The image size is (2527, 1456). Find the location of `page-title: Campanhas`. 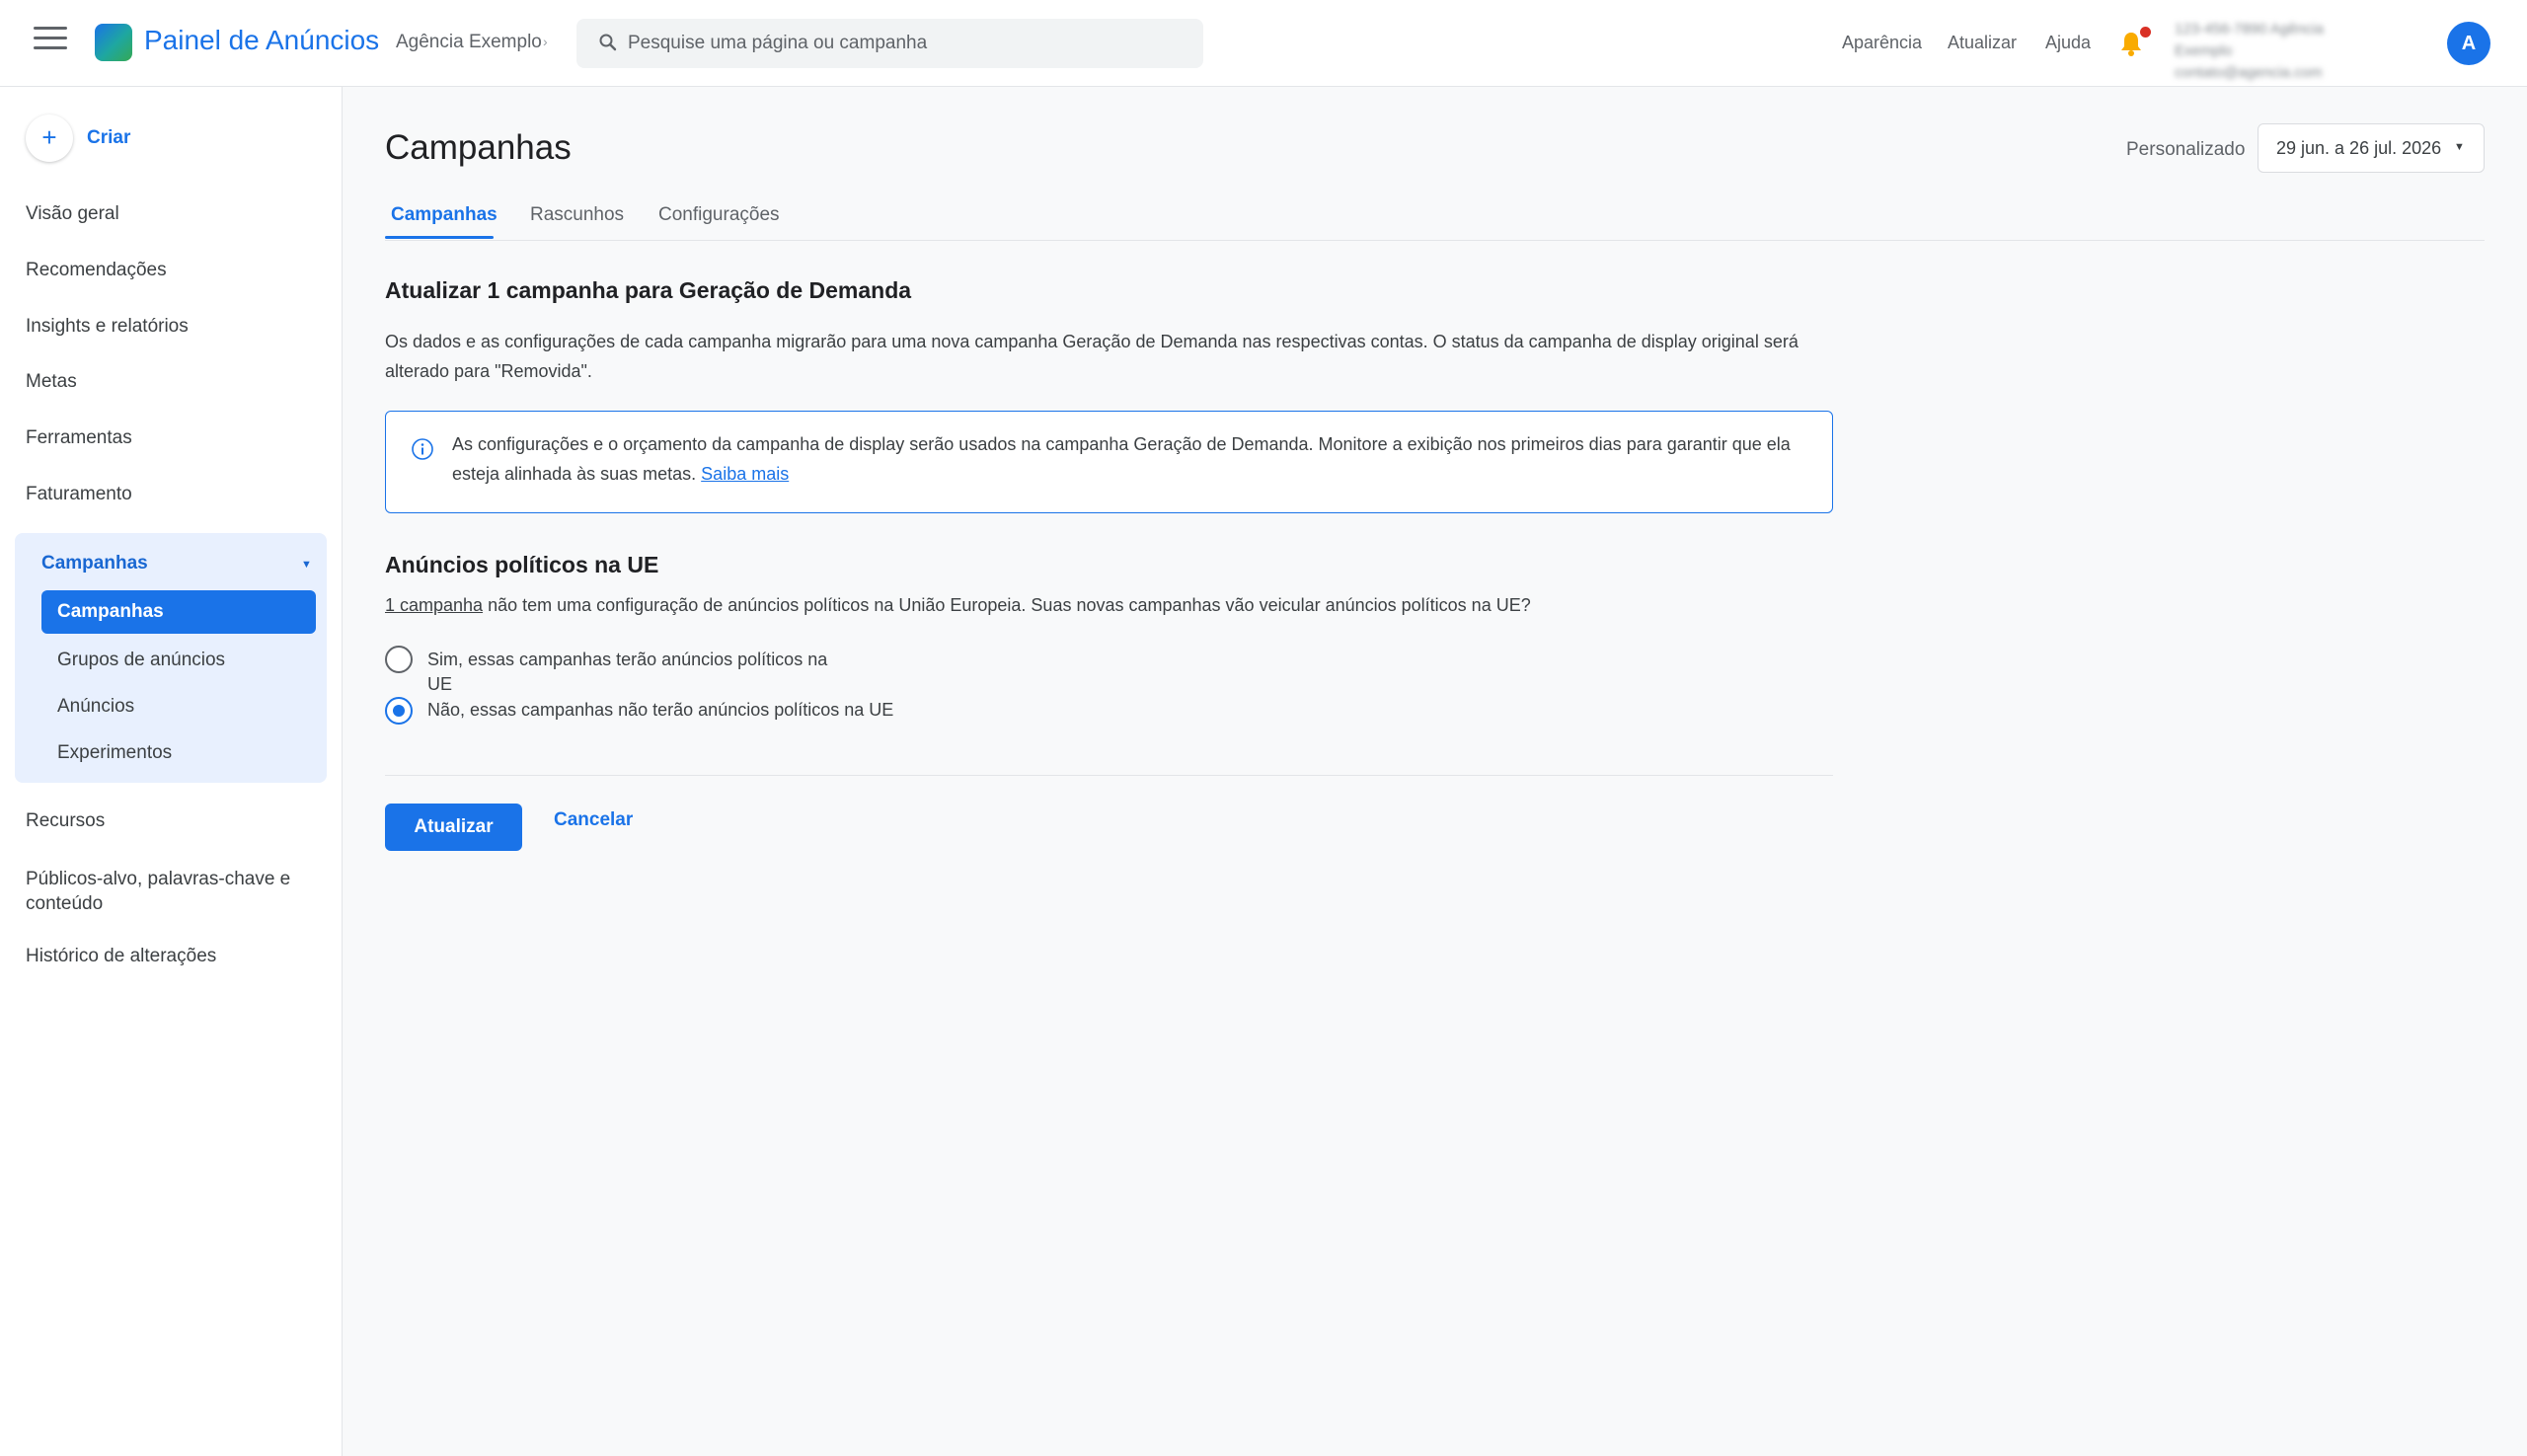

page-title: Campanhas is located at coordinates (478, 147).